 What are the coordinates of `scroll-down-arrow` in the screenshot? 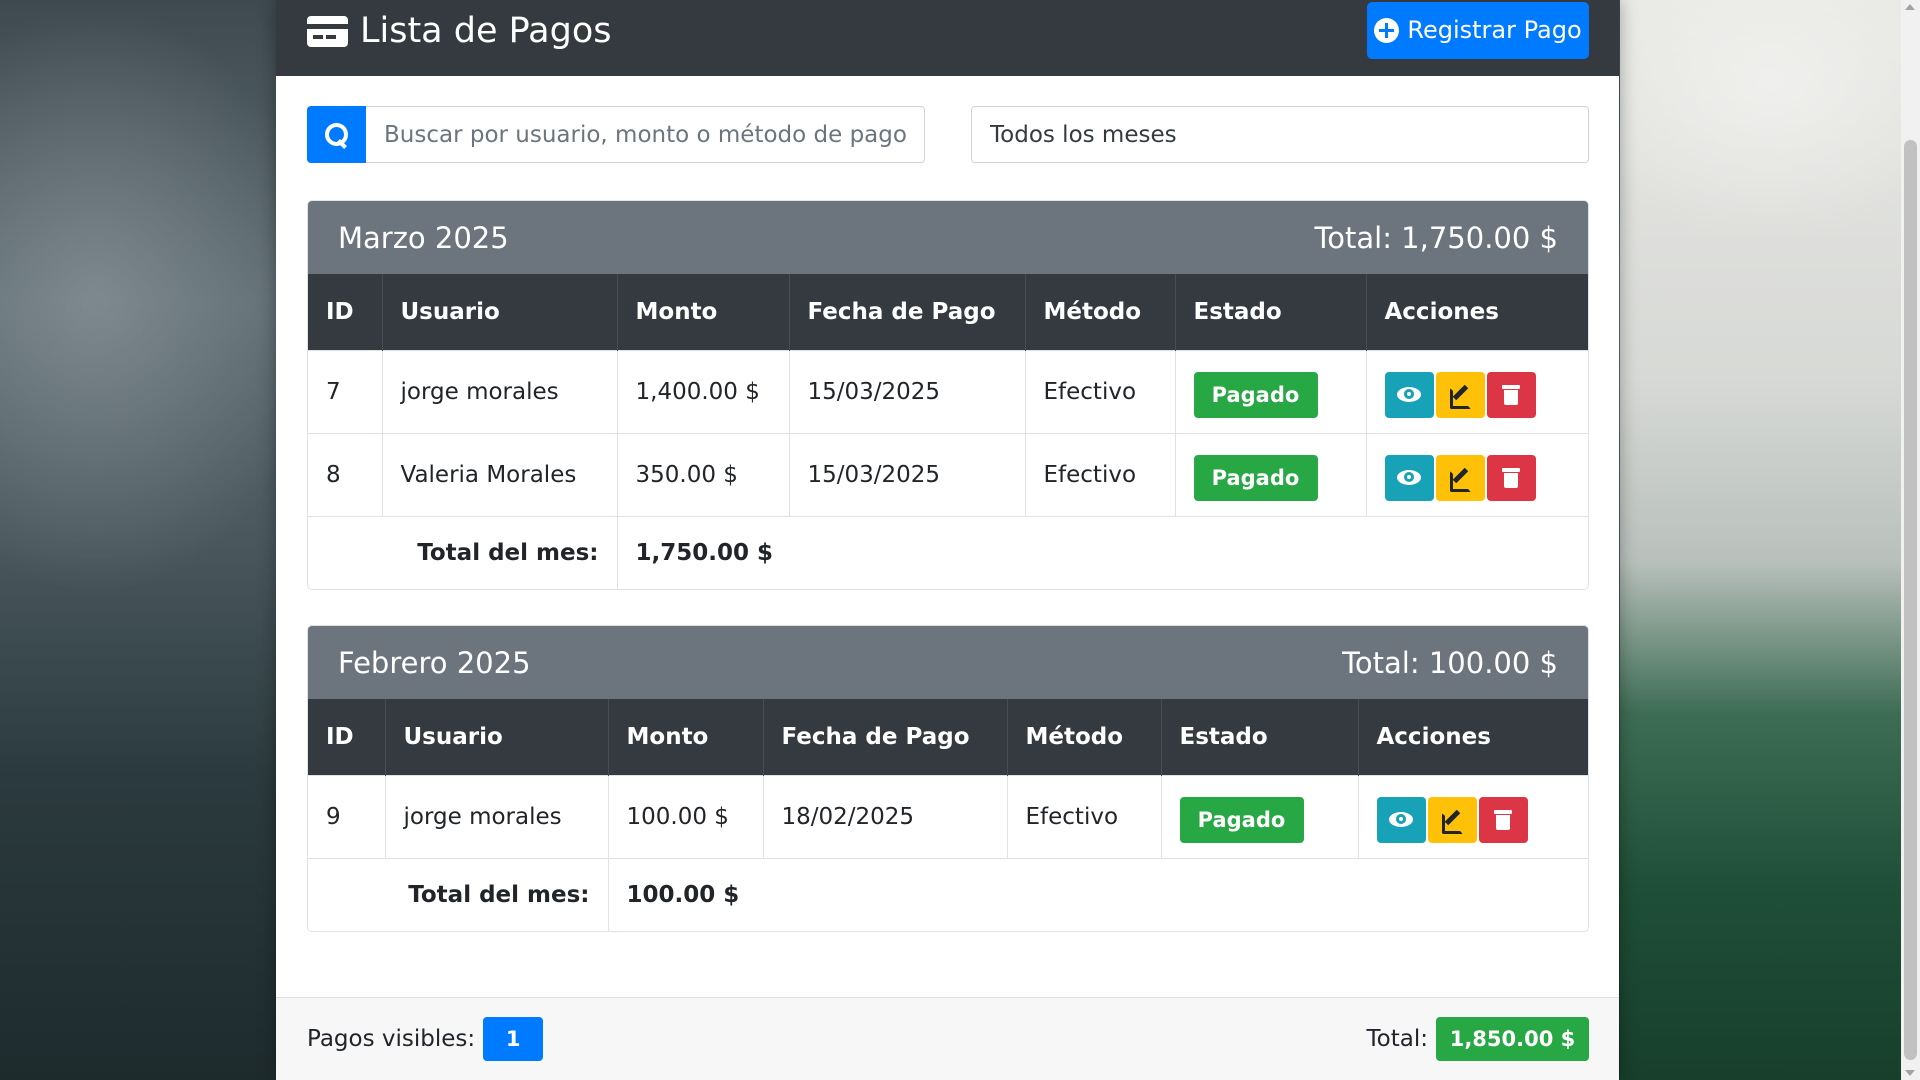 It's located at (1910, 1073).